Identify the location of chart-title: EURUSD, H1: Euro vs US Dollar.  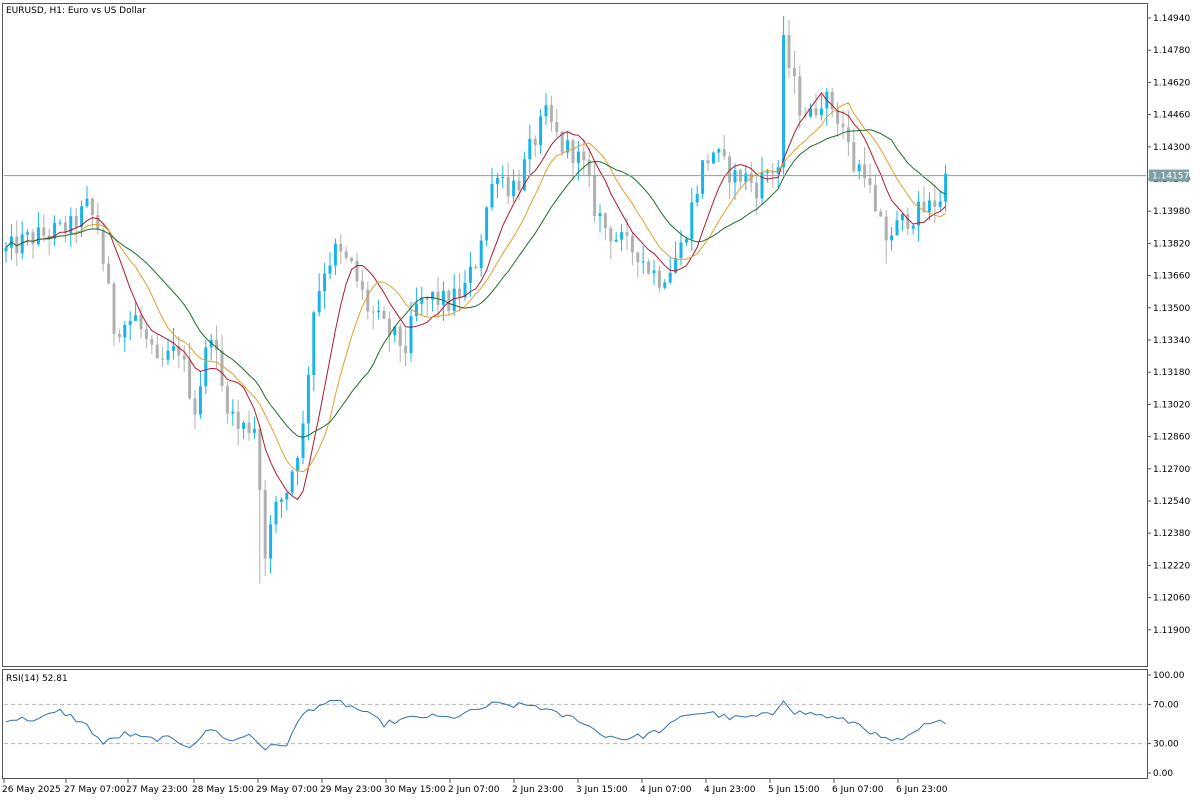
(76, 11).